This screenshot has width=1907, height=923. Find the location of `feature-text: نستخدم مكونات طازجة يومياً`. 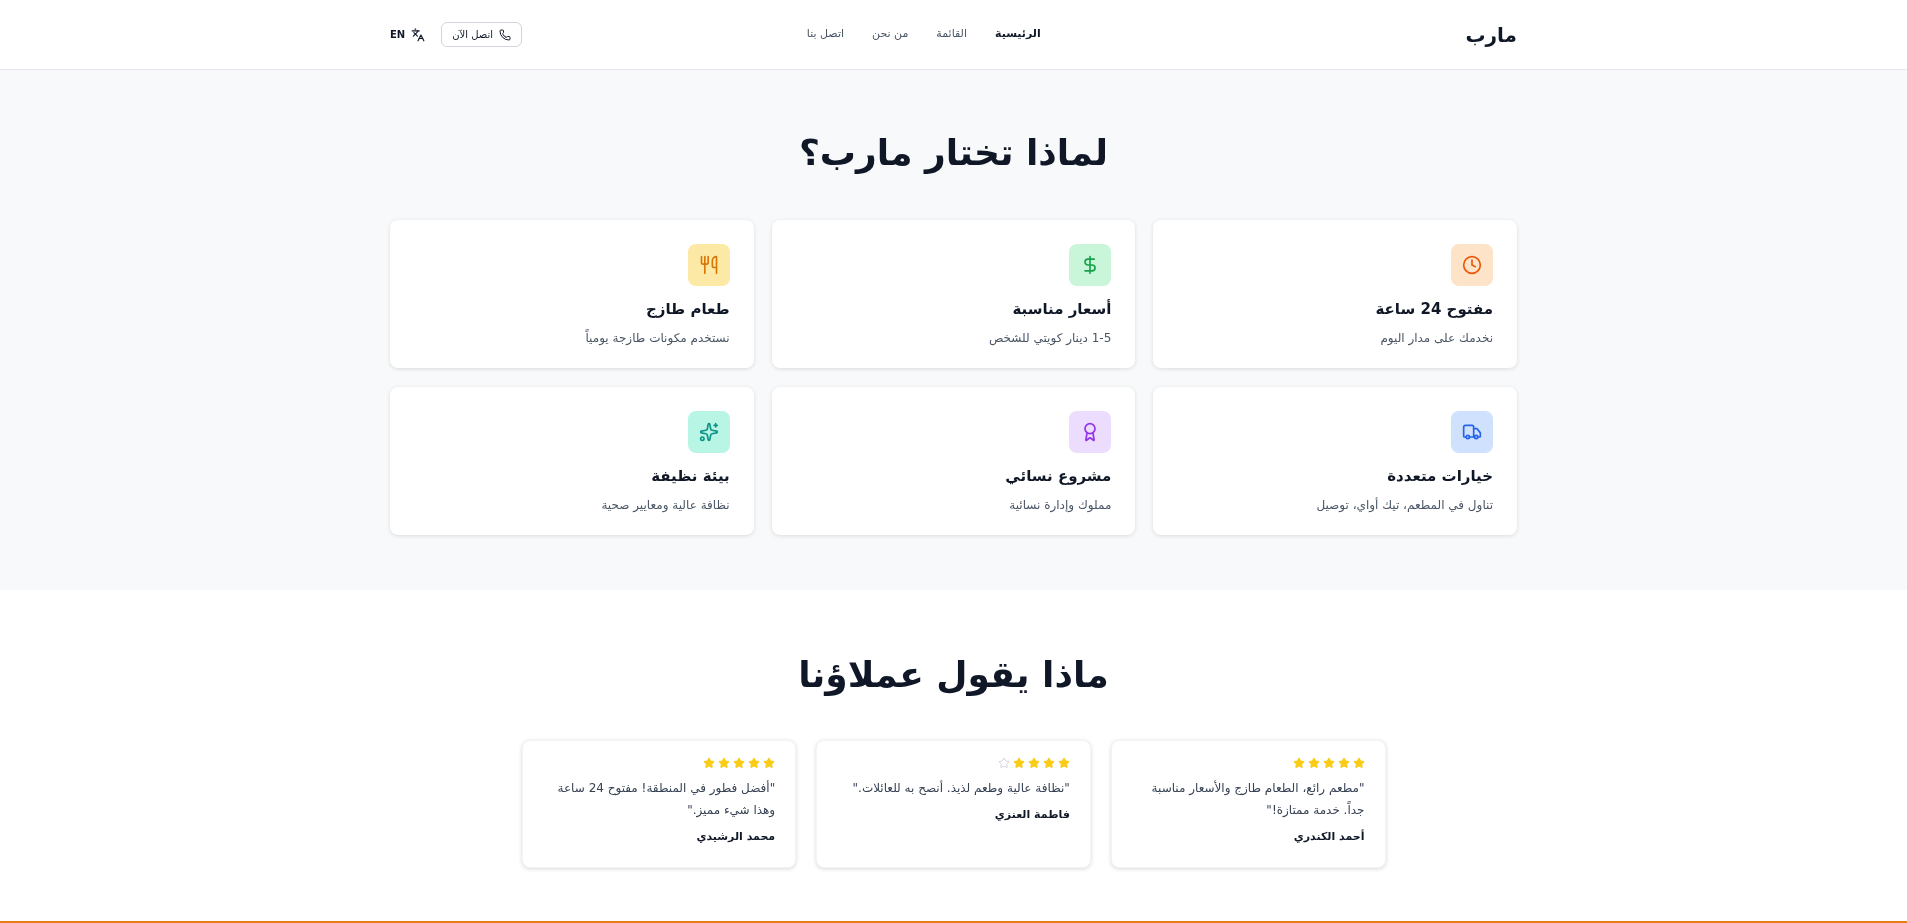

feature-text: نستخدم مكونات طازجة يومياً is located at coordinates (657, 337).